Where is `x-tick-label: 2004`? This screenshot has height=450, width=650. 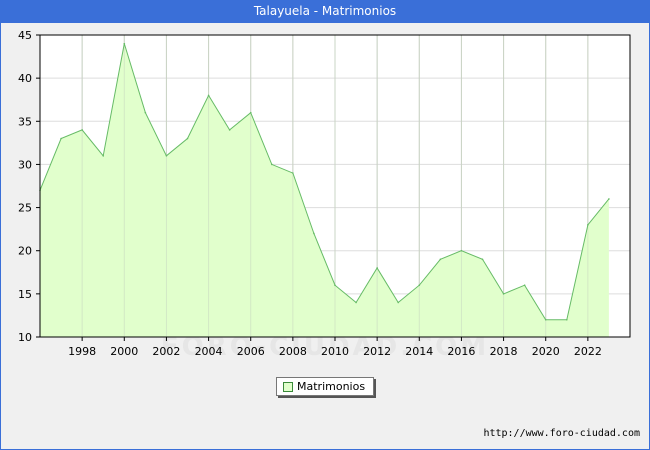
x-tick-label: 2004 is located at coordinates (209, 351).